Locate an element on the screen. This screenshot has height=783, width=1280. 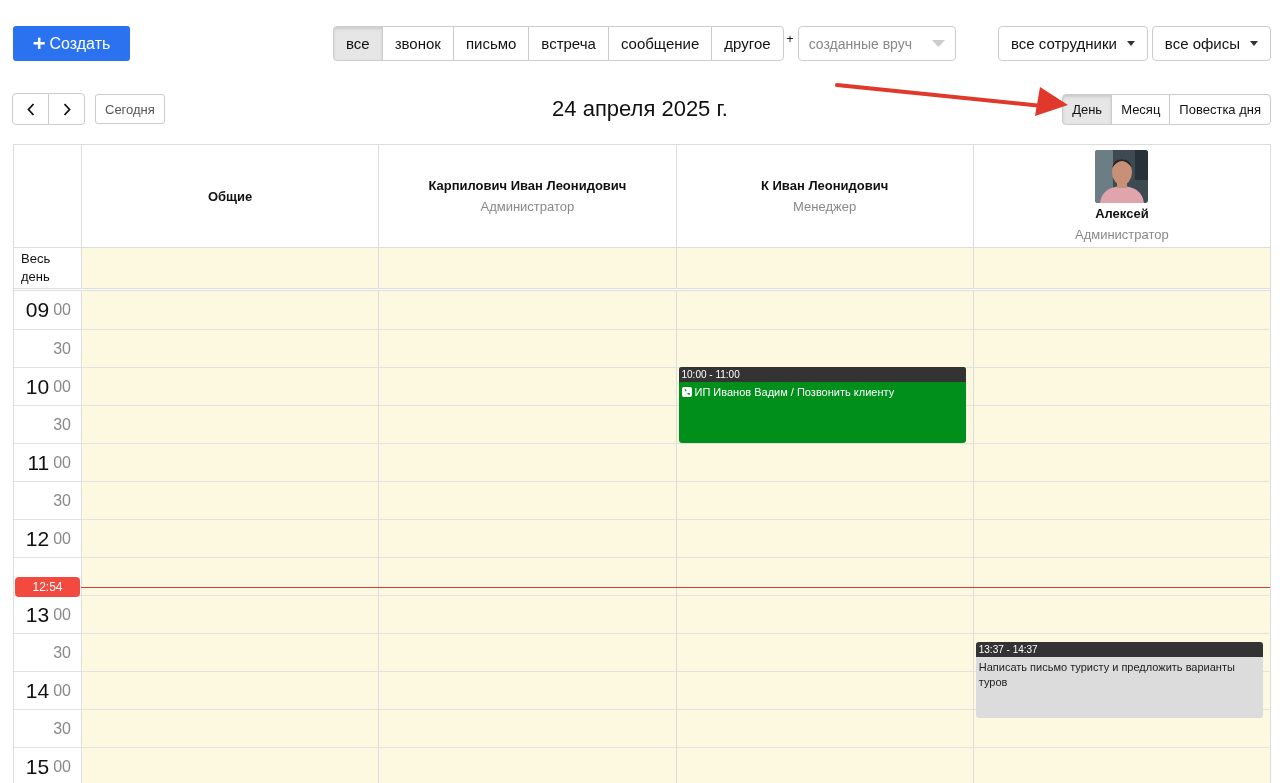
event-card: 13:37 - 14:37 Написать письмо туристу и предложить варианты туров is located at coordinates (1119, 679).